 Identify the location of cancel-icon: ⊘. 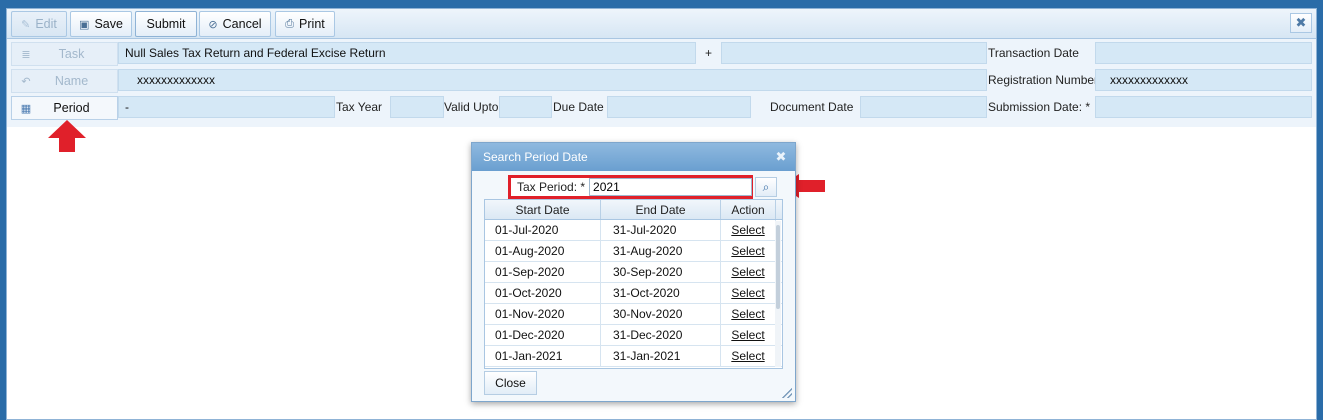
(213, 24).